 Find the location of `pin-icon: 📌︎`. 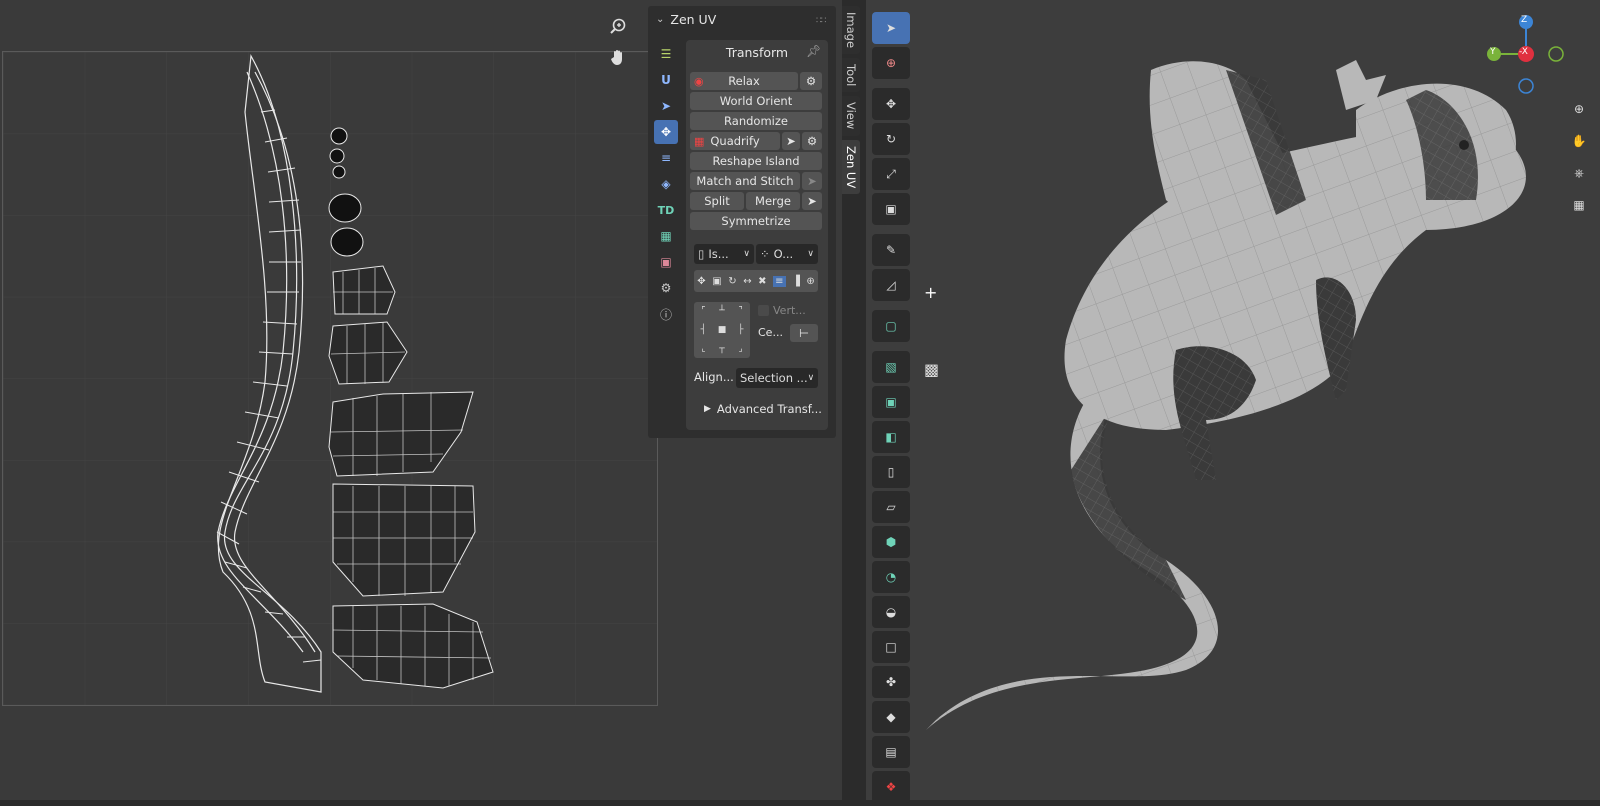

pin-icon: 📌︎ is located at coordinates (813, 51).